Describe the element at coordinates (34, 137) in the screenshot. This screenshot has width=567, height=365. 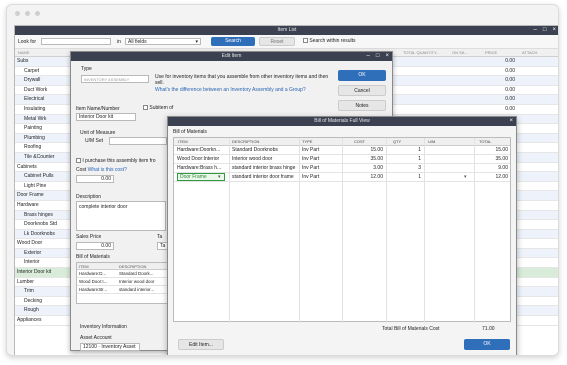
I see `item-name: Plumbing` at that location.